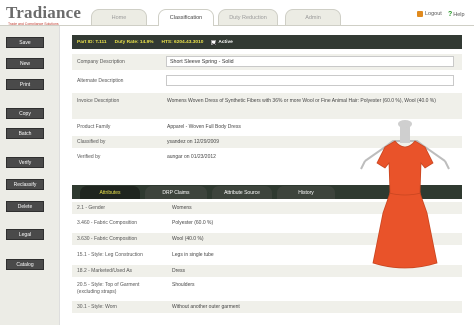 The width and height of the screenshot is (474, 325). What do you see at coordinates (25, 162) in the screenshot?
I see `verify-button: Verify` at bounding box center [25, 162].